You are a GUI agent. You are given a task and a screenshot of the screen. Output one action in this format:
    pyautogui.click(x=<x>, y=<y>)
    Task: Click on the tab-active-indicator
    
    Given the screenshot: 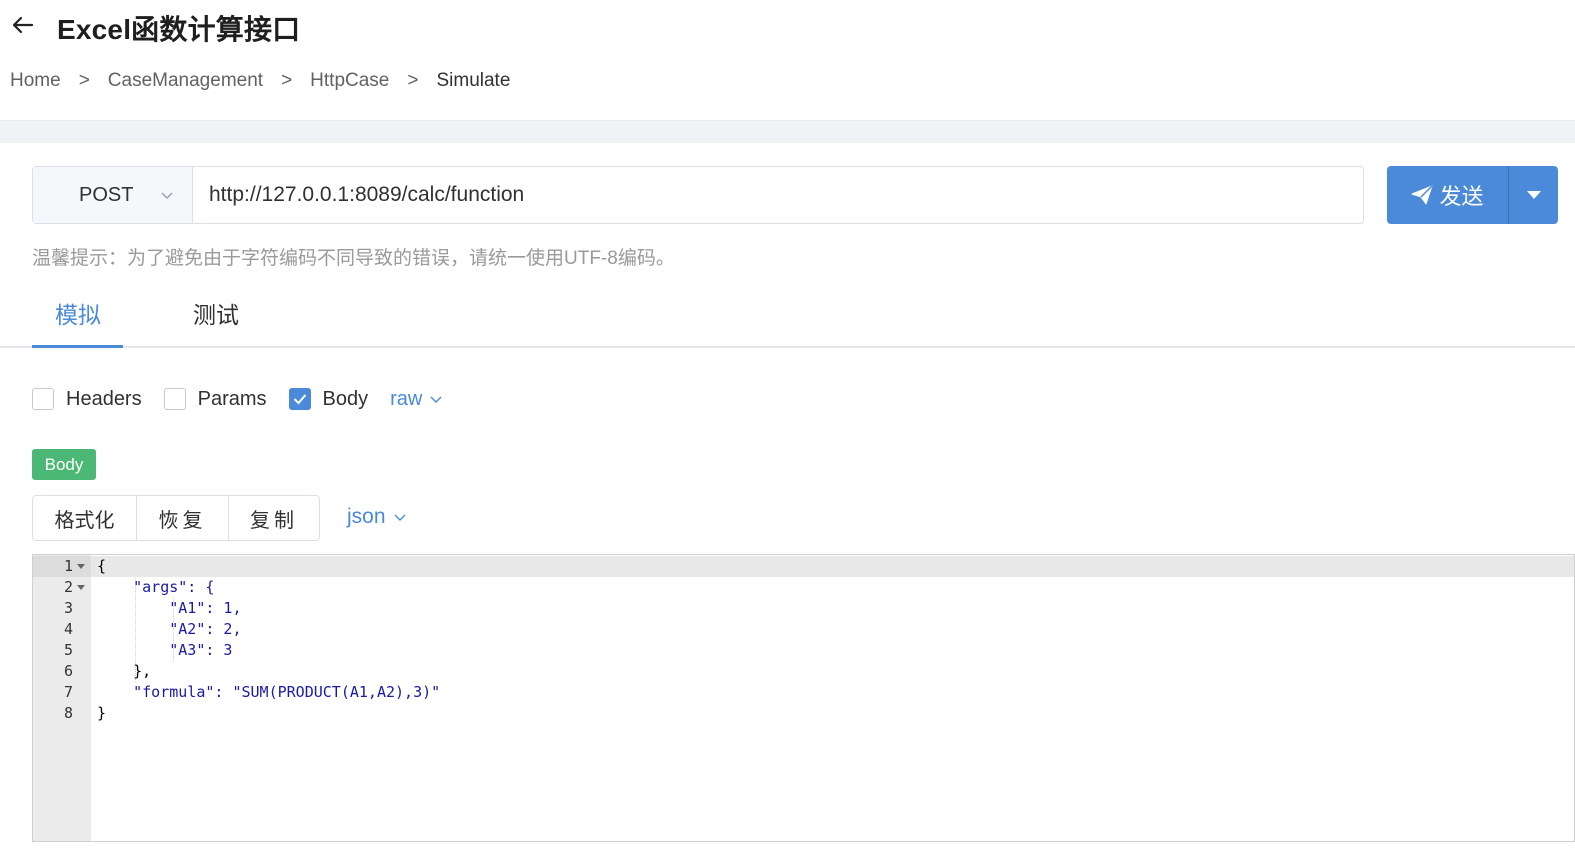 What is the action you would take?
    pyautogui.click(x=77, y=346)
    